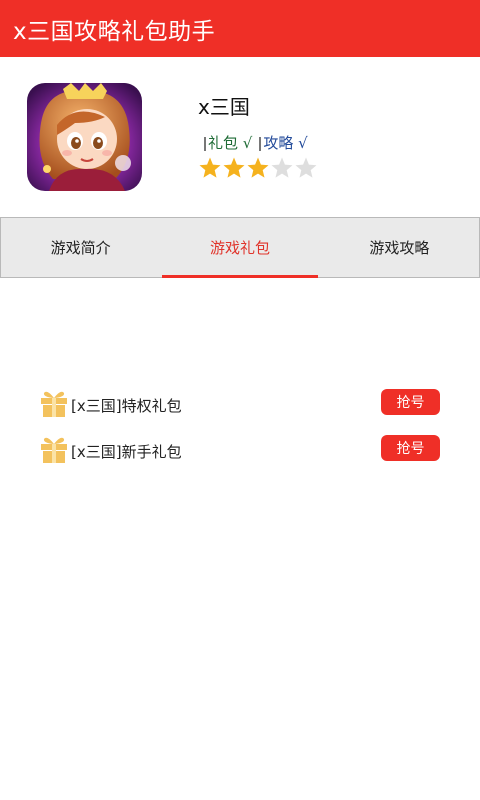 The image size is (480, 800). I want to click on game-name: x三国, so click(224, 107).